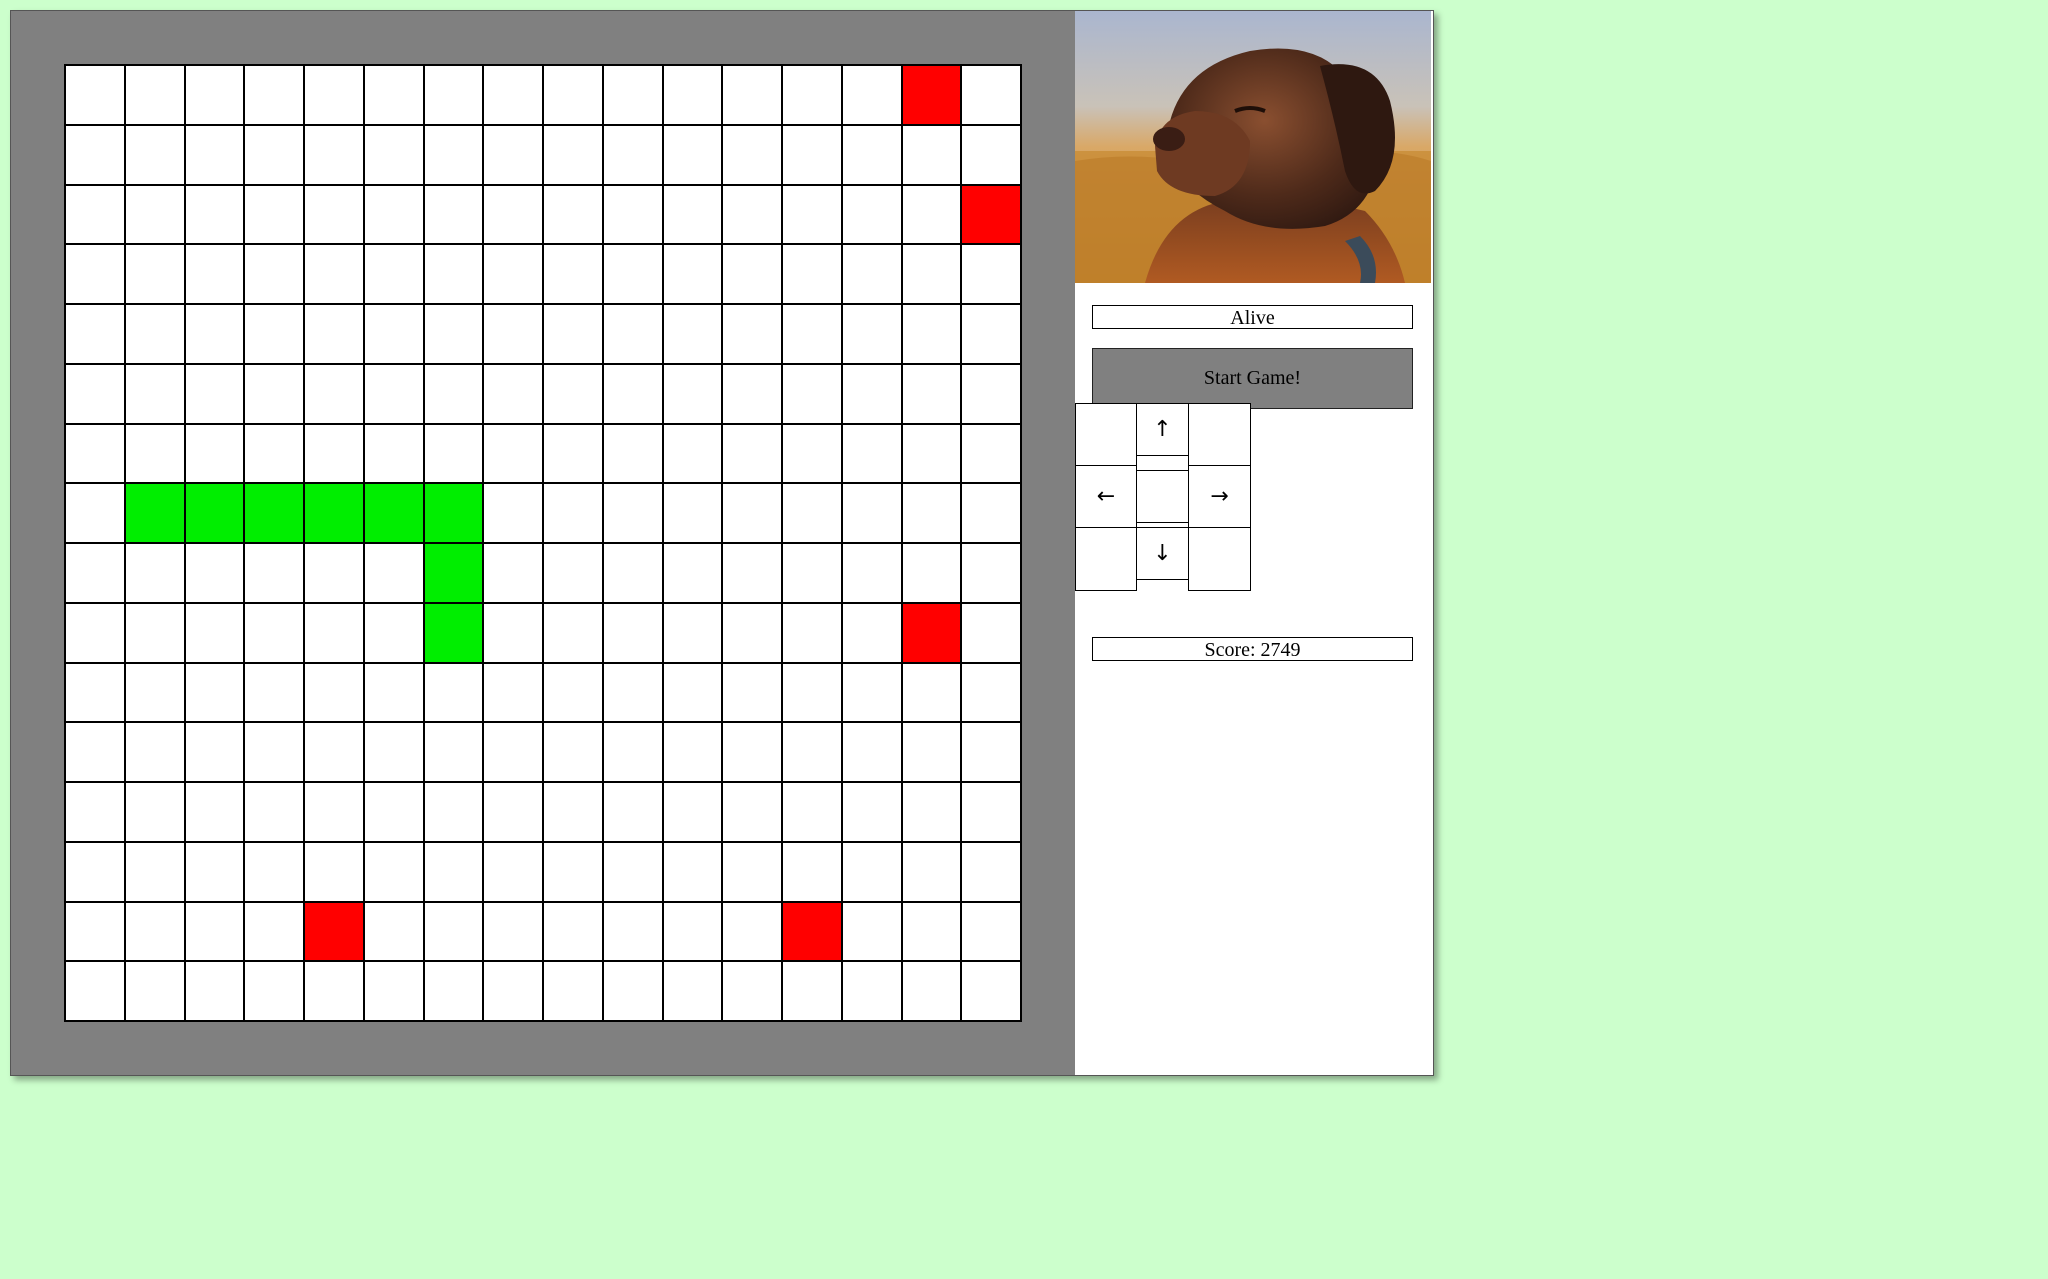 This screenshot has width=2048, height=1279. I want to click on dpad-up-button: ↑, so click(1162, 429).